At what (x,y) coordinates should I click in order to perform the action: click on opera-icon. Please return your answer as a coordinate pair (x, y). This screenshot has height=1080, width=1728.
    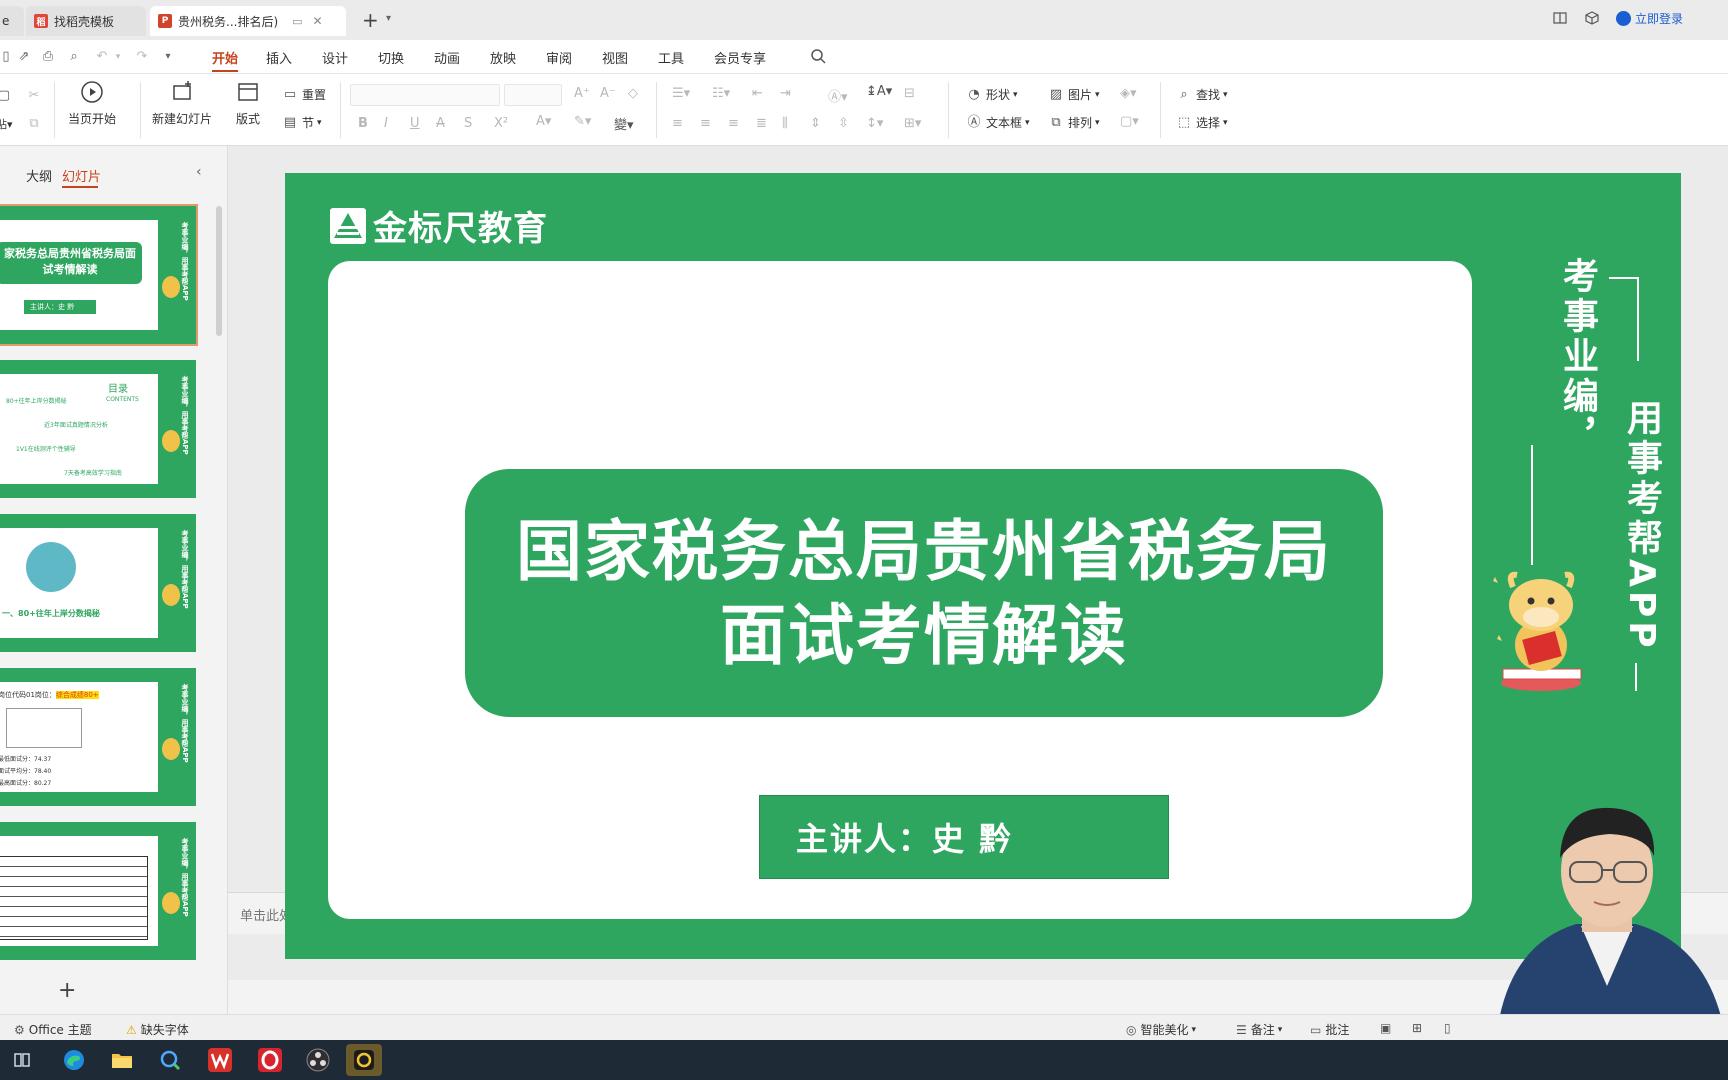
    Looking at the image, I should click on (270, 1060).